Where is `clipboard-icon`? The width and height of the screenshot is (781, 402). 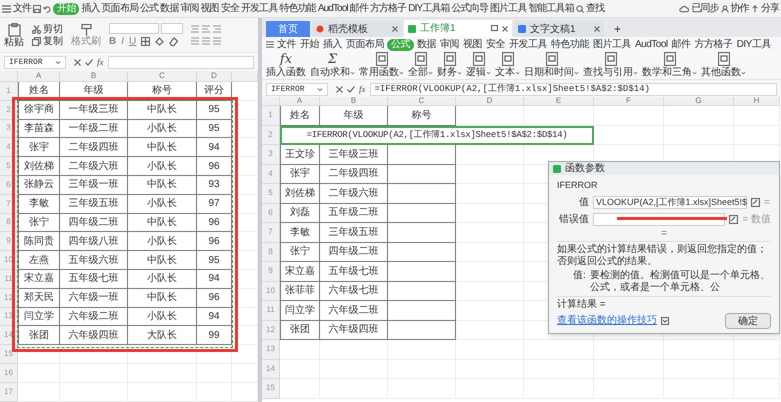 clipboard-icon is located at coordinates (14, 29).